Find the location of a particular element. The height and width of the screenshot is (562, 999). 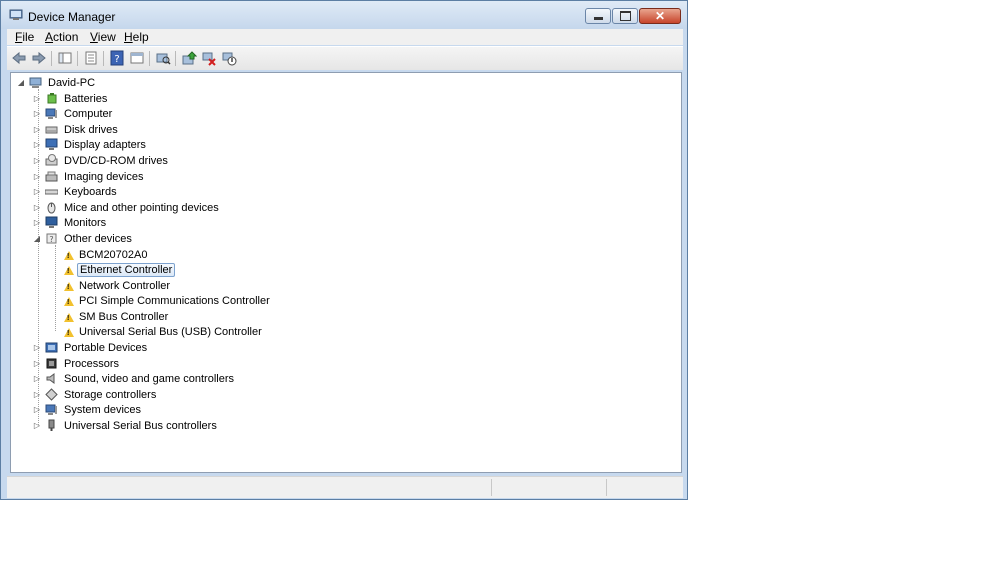

tree-item-label: Portable Devices is located at coordinates (106, 347).